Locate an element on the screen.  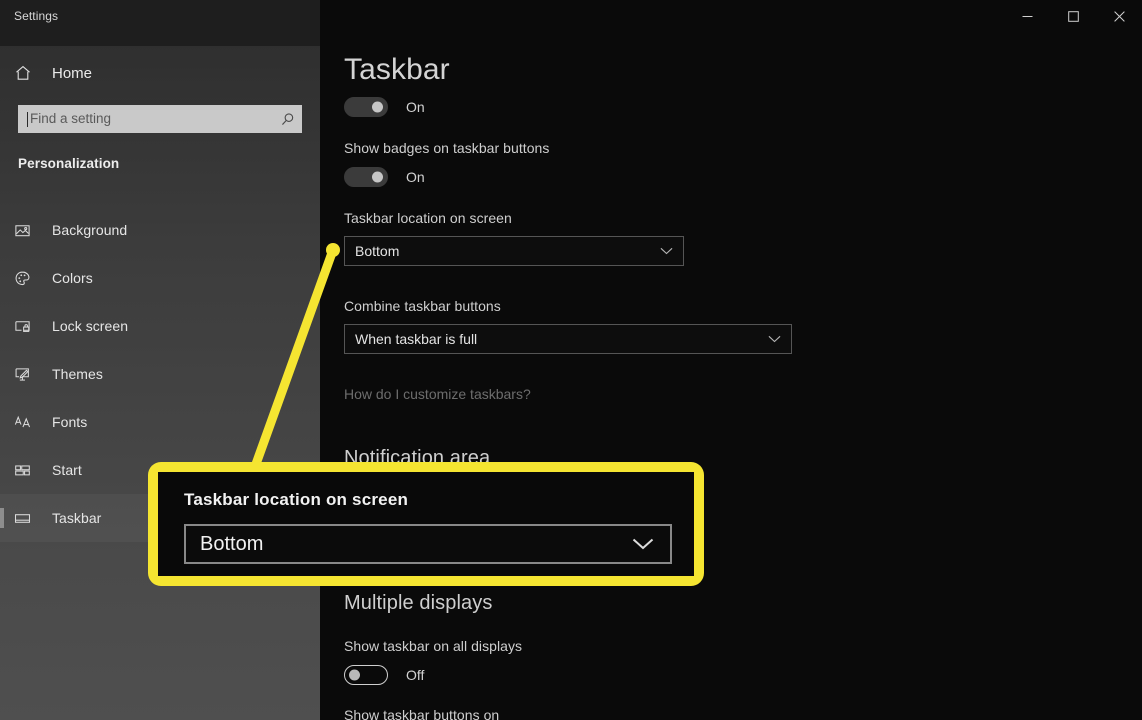
maximize-button is located at coordinates (1073, 16).